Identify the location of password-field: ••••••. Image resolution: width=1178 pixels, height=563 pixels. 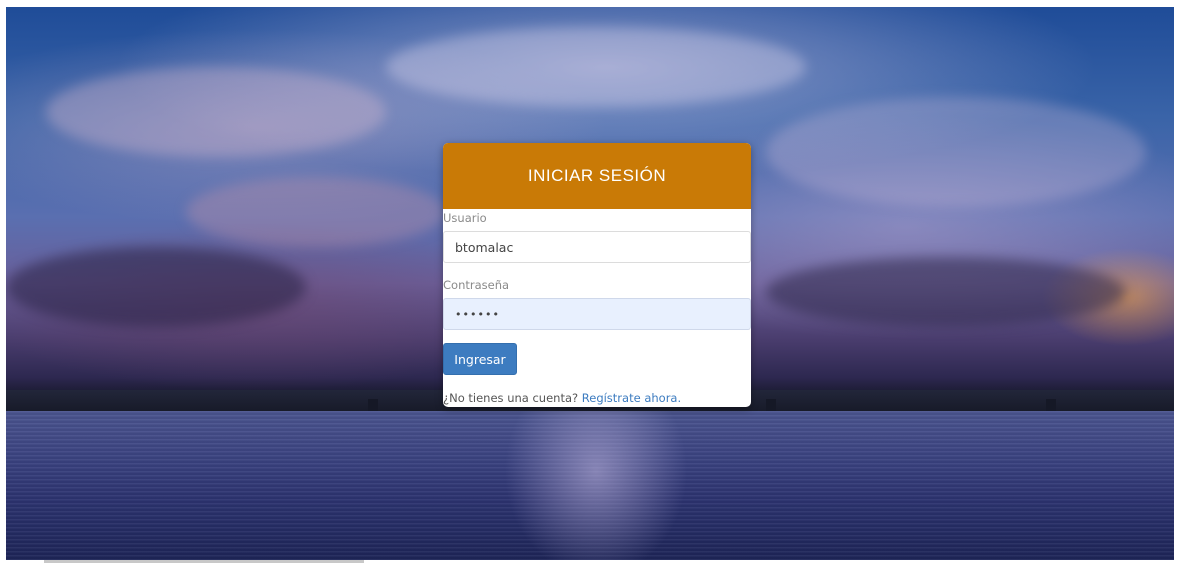
(597, 314).